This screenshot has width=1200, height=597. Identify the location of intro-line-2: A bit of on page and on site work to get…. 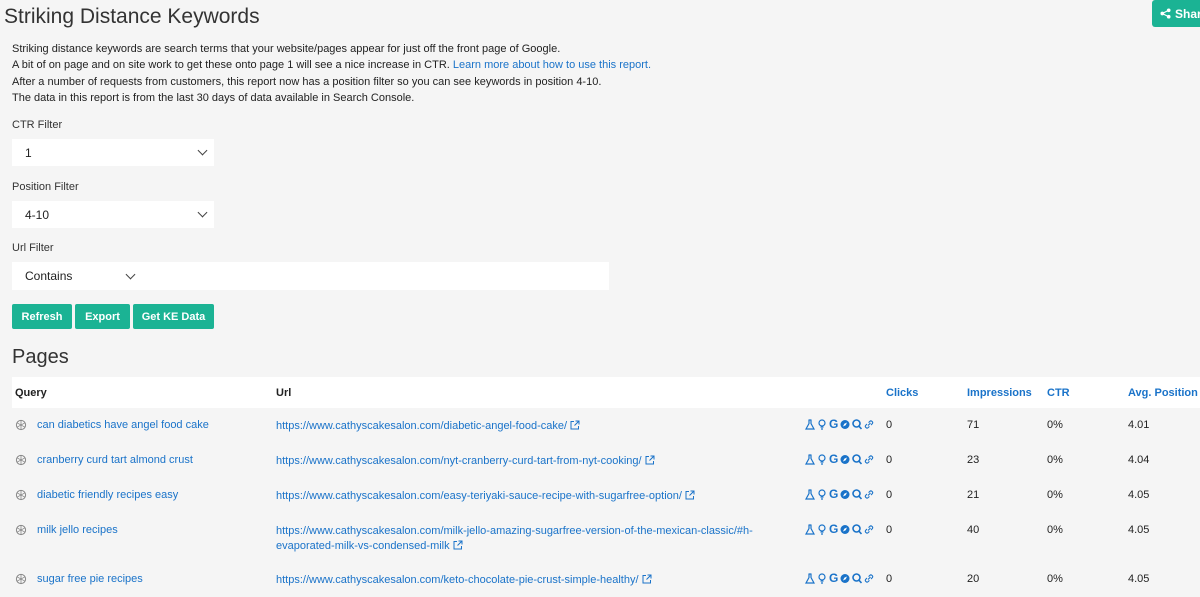
(331, 65).